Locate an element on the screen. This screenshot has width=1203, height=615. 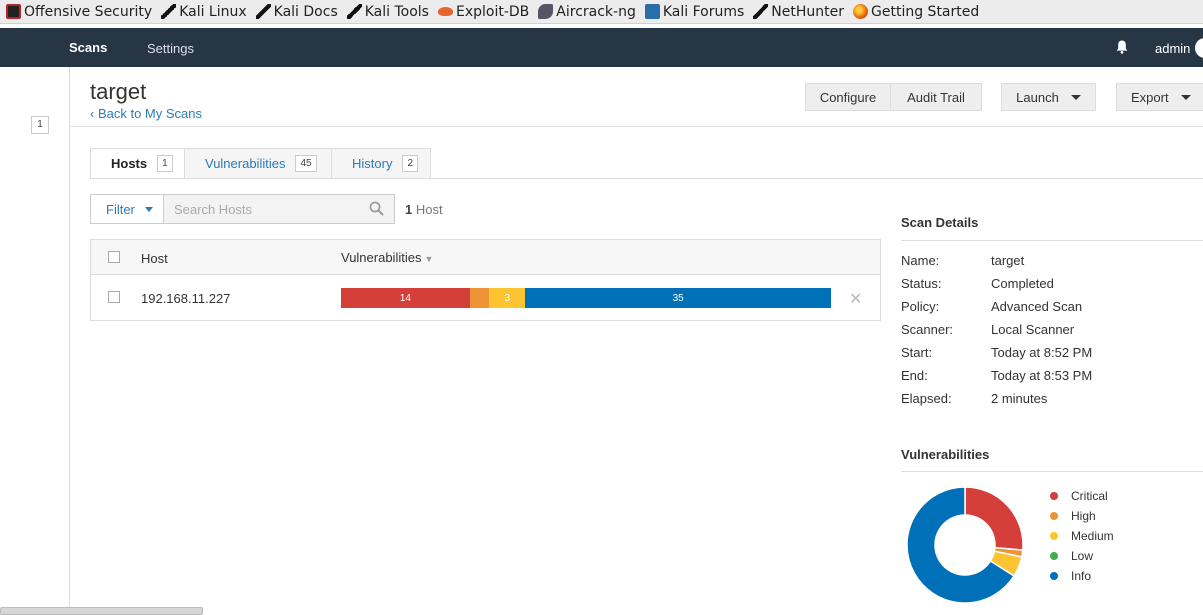
bookmark-nethunter: NetHunter is located at coordinates (798, 12).